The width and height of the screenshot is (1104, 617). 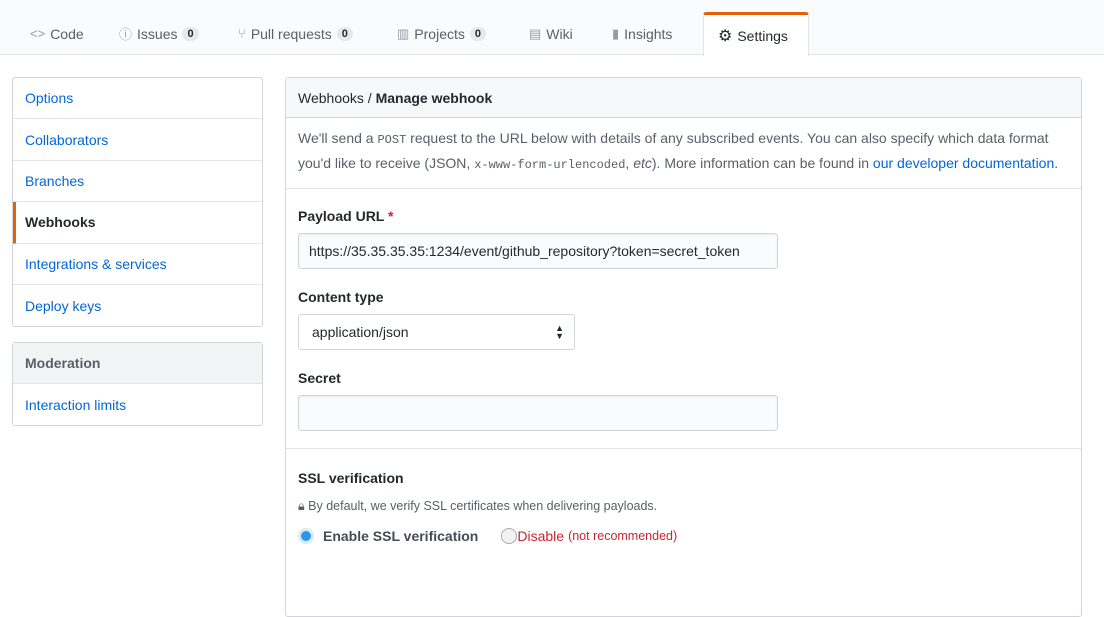 What do you see at coordinates (436, 332) in the screenshot?
I see `content-type-select: application/json ▲ ▼` at bounding box center [436, 332].